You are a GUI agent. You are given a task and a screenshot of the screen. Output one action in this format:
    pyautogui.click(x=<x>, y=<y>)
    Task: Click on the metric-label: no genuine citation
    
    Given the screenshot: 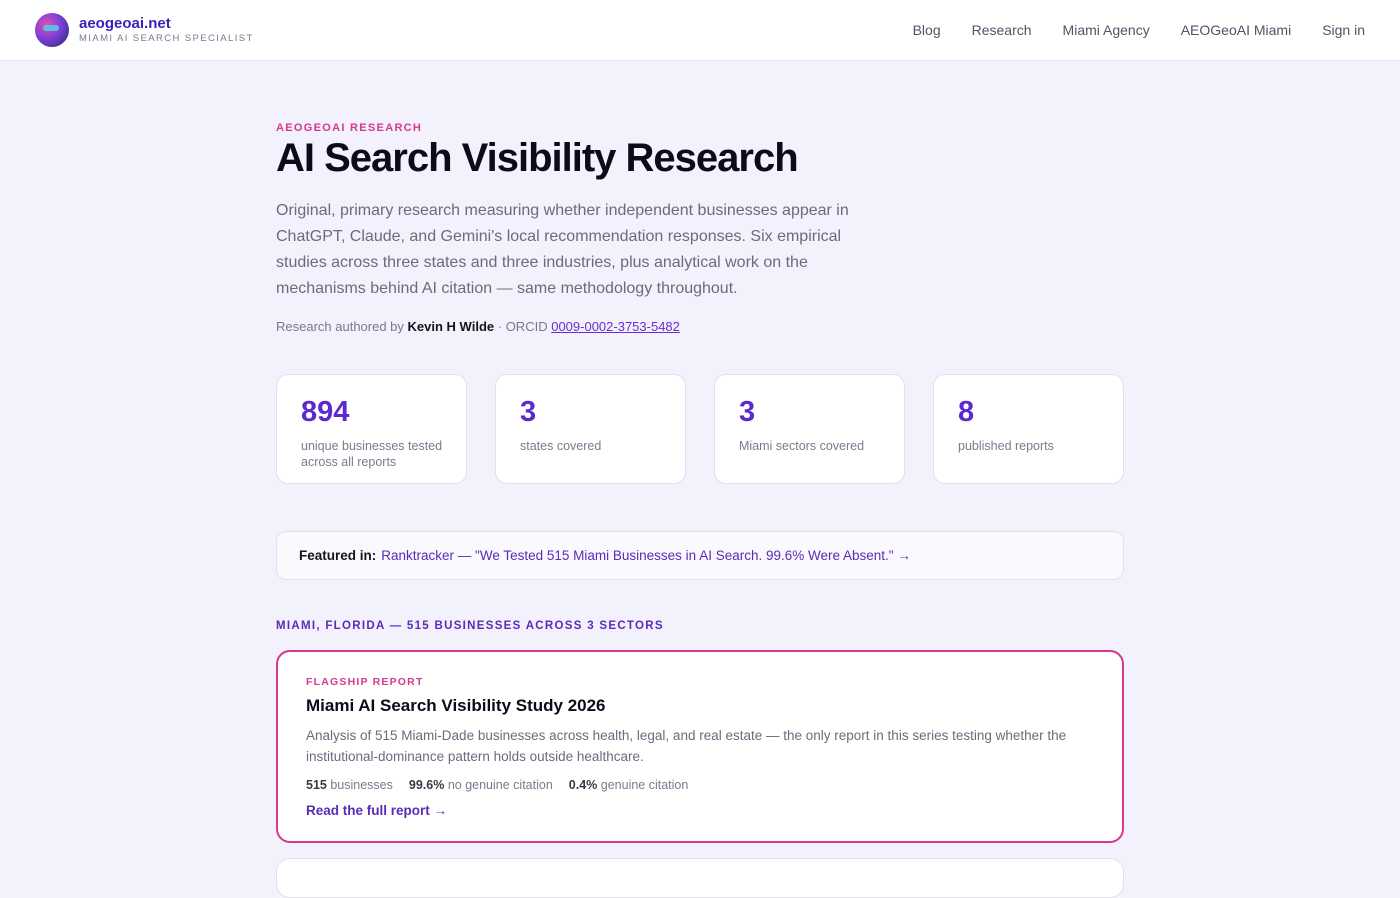 What is the action you would take?
    pyautogui.click(x=500, y=785)
    